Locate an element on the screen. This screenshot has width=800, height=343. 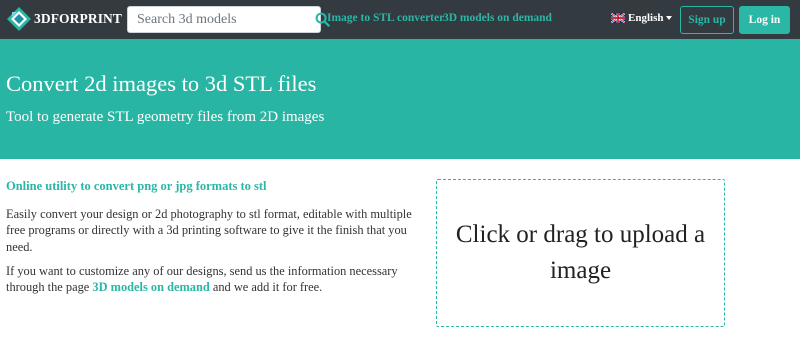
caret-down-icon is located at coordinates (669, 18).